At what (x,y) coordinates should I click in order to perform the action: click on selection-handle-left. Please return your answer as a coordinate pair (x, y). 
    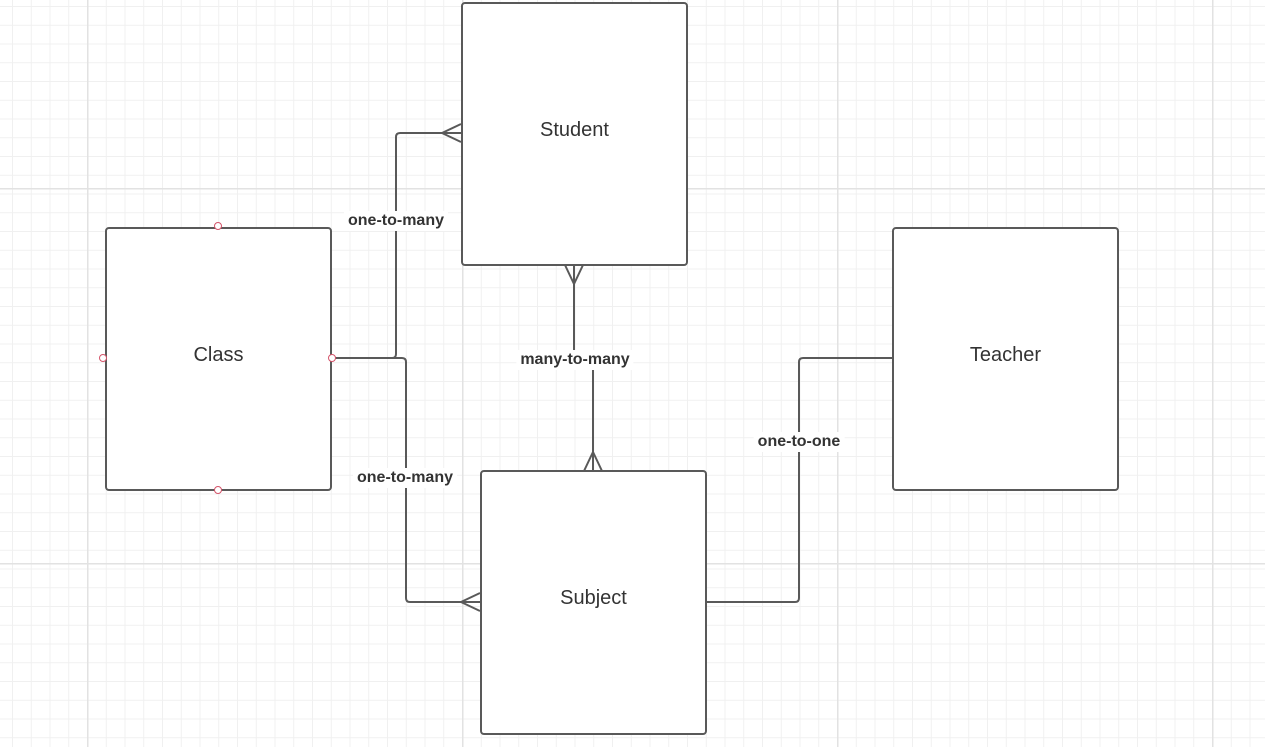
    Looking at the image, I should click on (103, 358).